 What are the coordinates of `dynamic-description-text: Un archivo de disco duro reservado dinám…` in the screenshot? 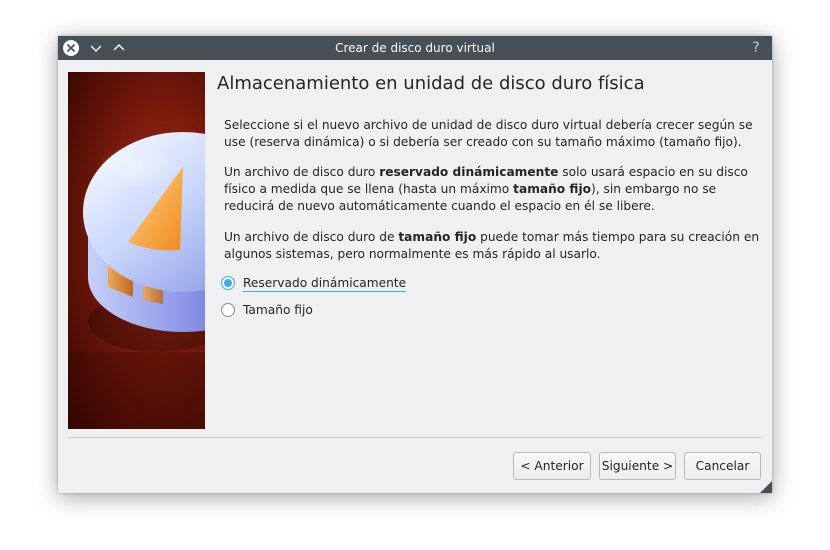 It's located at (494, 189).